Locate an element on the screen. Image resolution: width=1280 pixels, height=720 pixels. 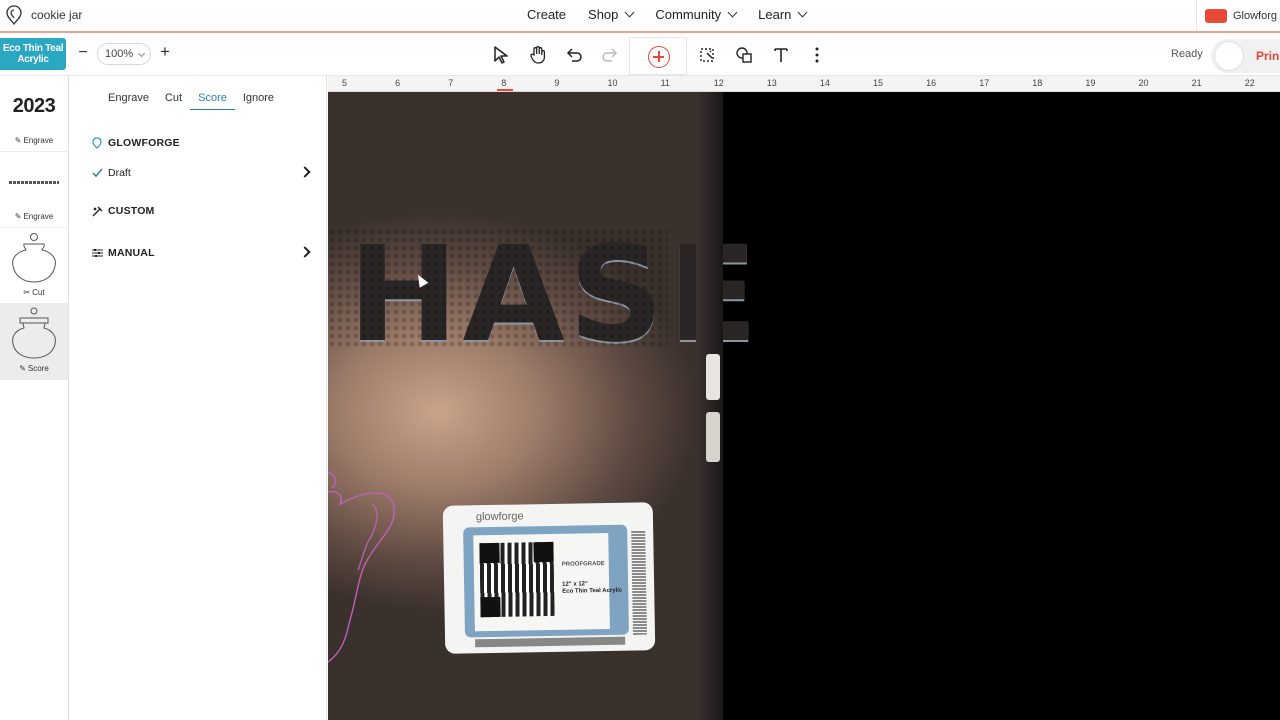
thumbnail-item: ✎ Engrave is located at coordinates (34, 190).